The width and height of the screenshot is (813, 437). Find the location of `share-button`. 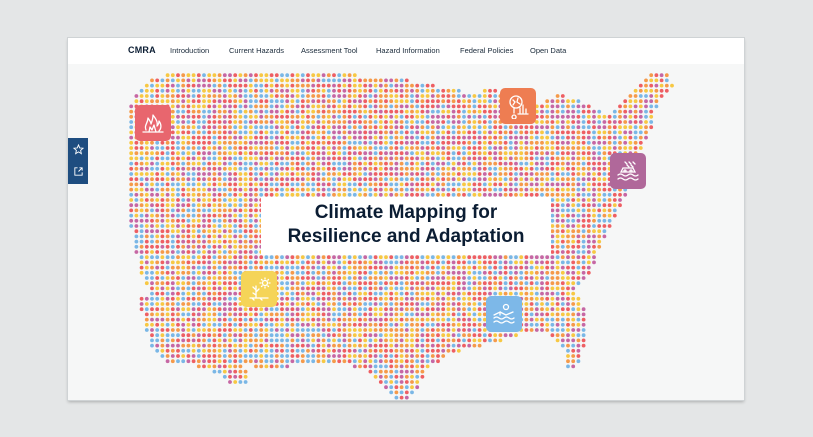

share-button is located at coordinates (78, 171).